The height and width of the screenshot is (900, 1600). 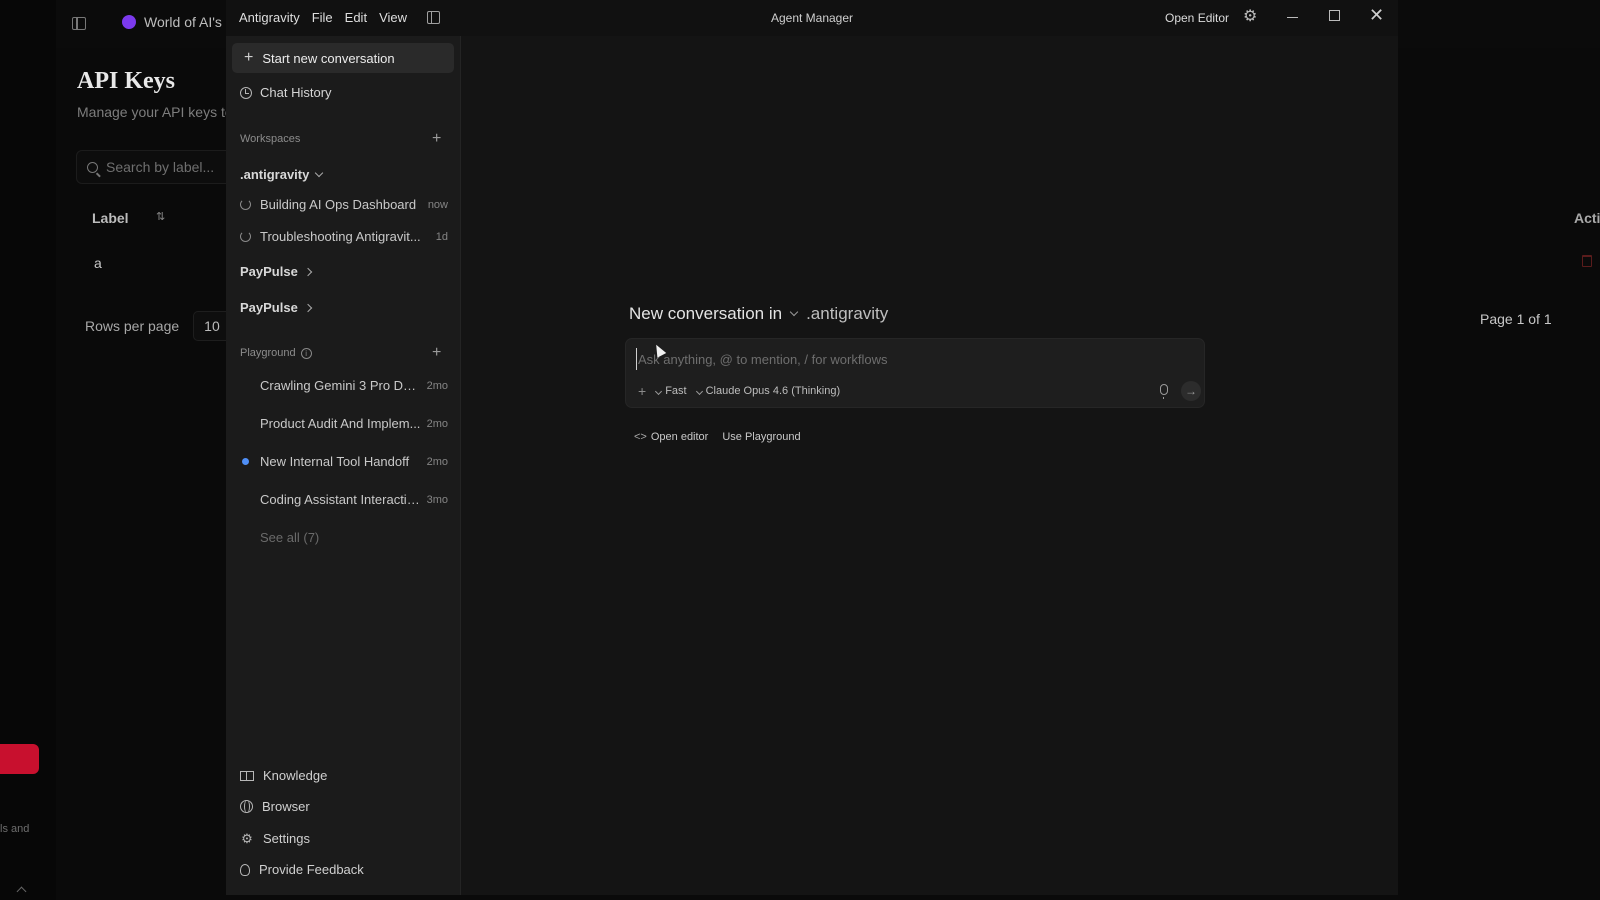 What do you see at coordinates (433, 17) in the screenshot?
I see `toggle-sidebar-icon` at bounding box center [433, 17].